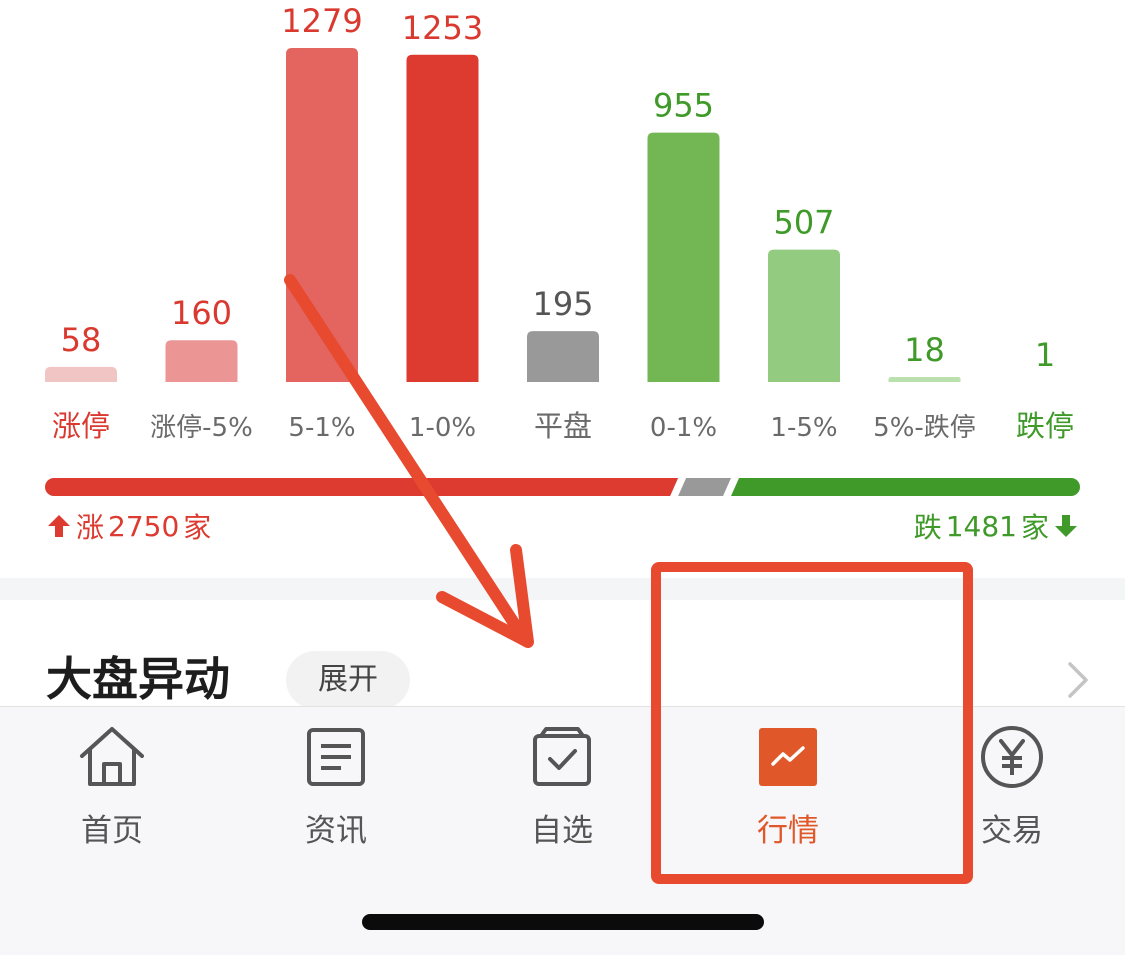 The image size is (1125, 955). I want to click on bar-category-label: 涨停-5%, so click(201, 428).